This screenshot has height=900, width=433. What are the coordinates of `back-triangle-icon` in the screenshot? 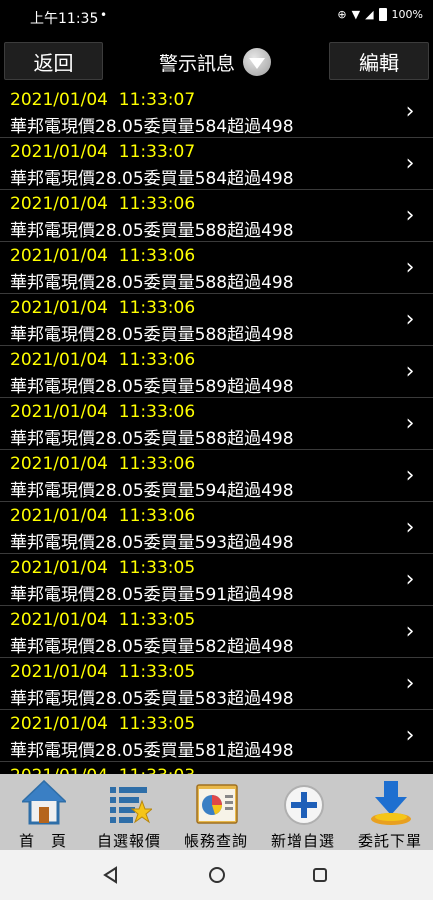 It's located at (110, 875).